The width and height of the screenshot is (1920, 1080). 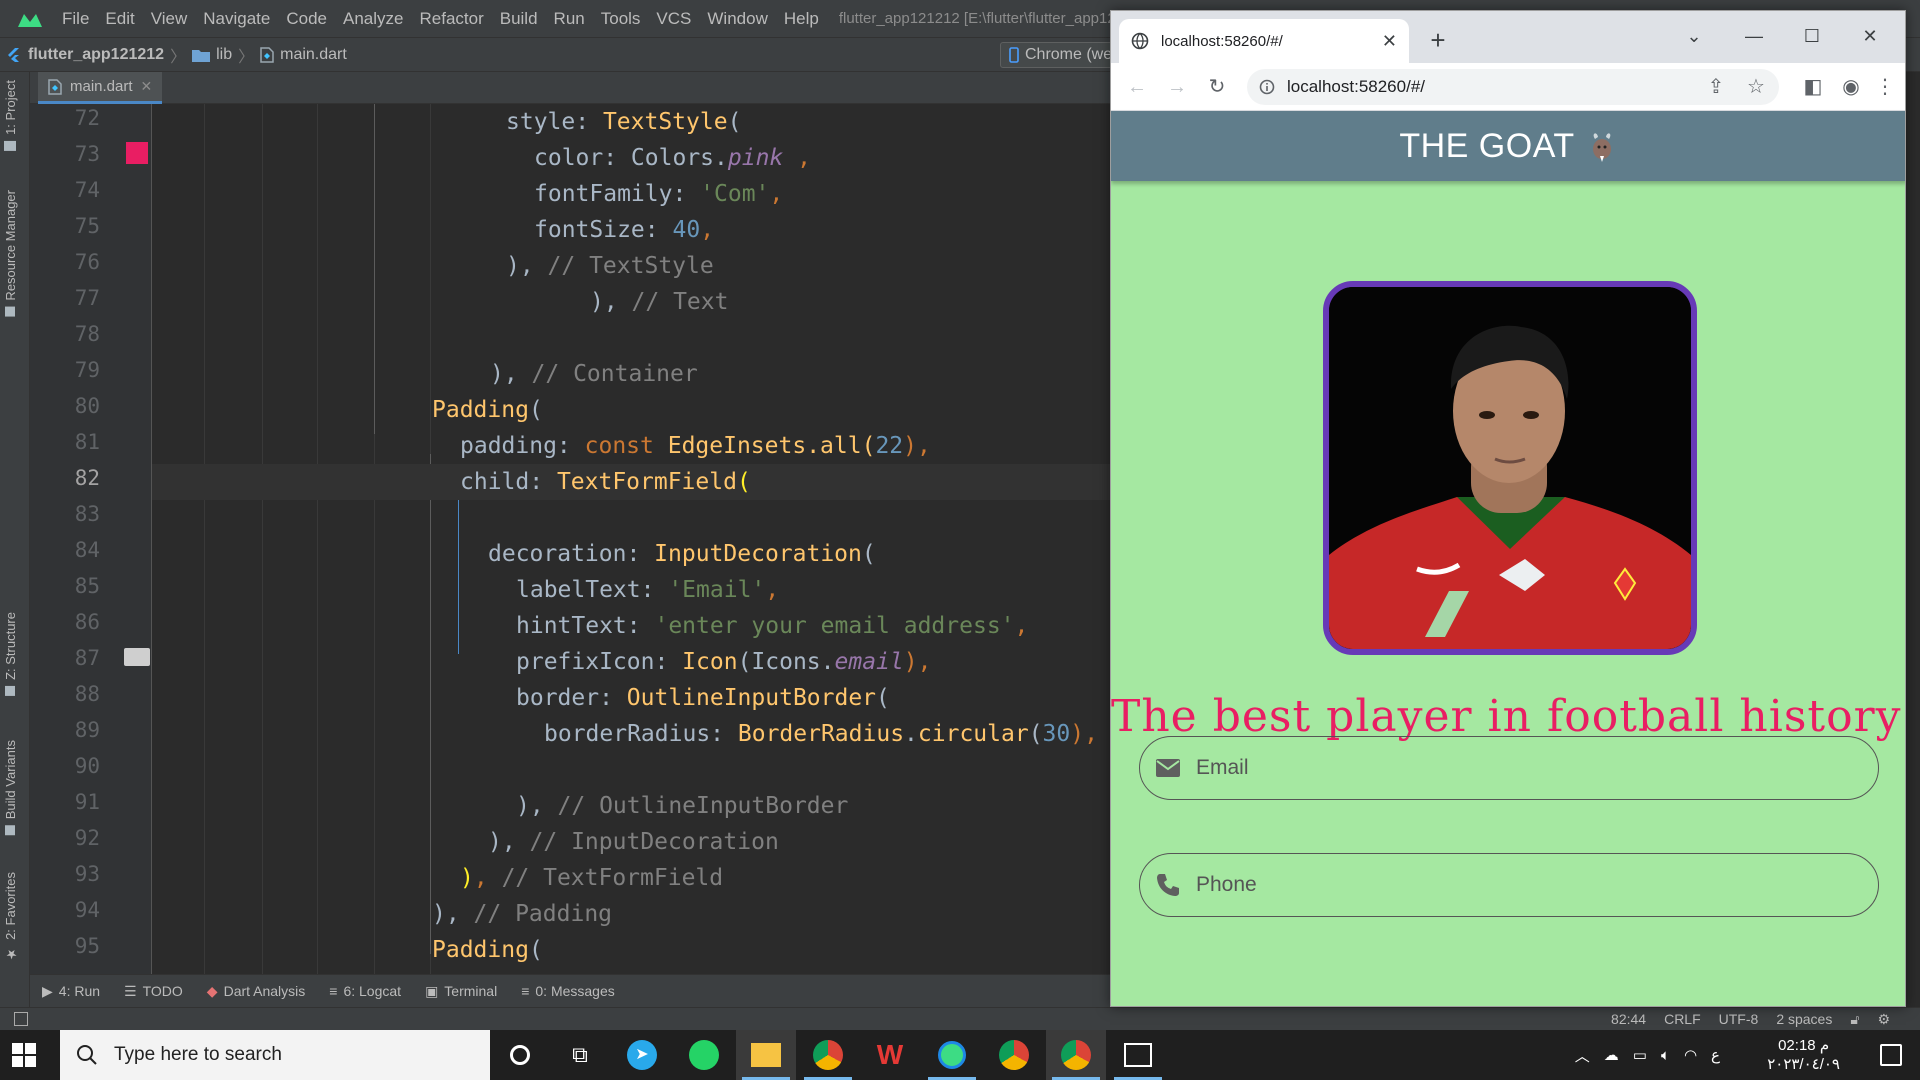 What do you see at coordinates (153, 991) in the screenshot?
I see `todo-tool-button: ☰ TODO` at bounding box center [153, 991].